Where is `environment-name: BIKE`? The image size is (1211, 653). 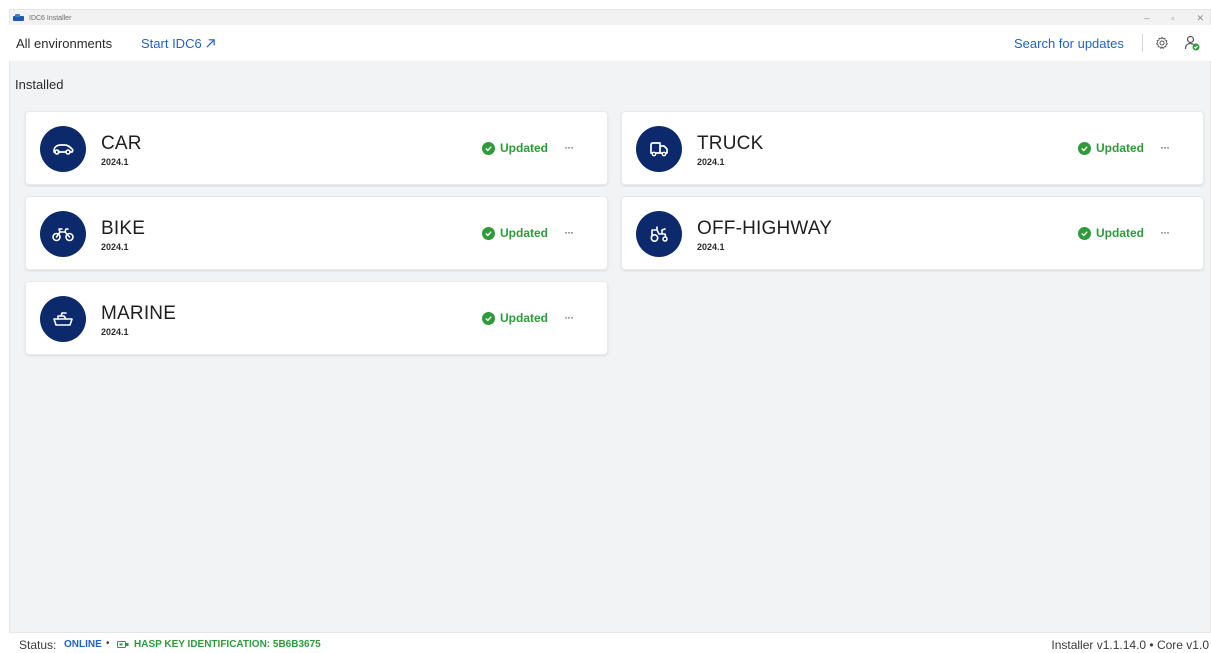 environment-name: BIKE is located at coordinates (123, 228).